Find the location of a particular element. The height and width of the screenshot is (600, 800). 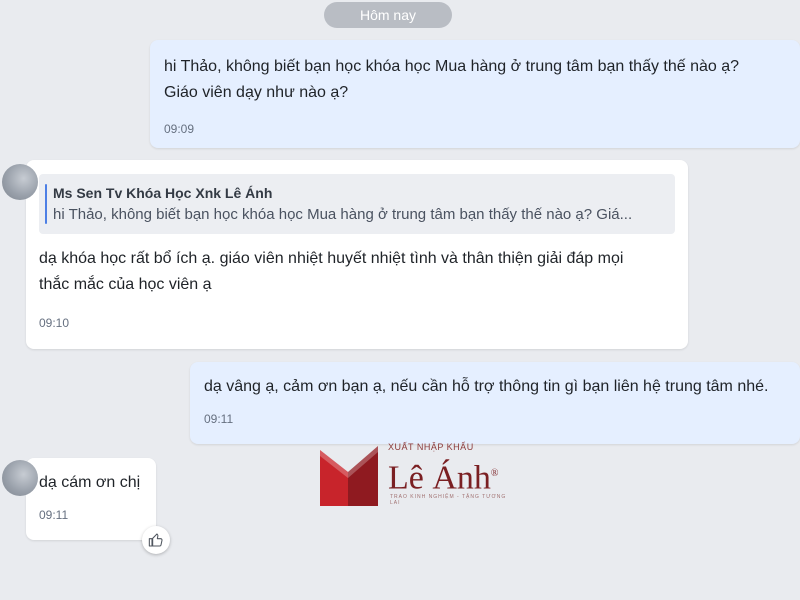

like-button is located at coordinates (156, 540).